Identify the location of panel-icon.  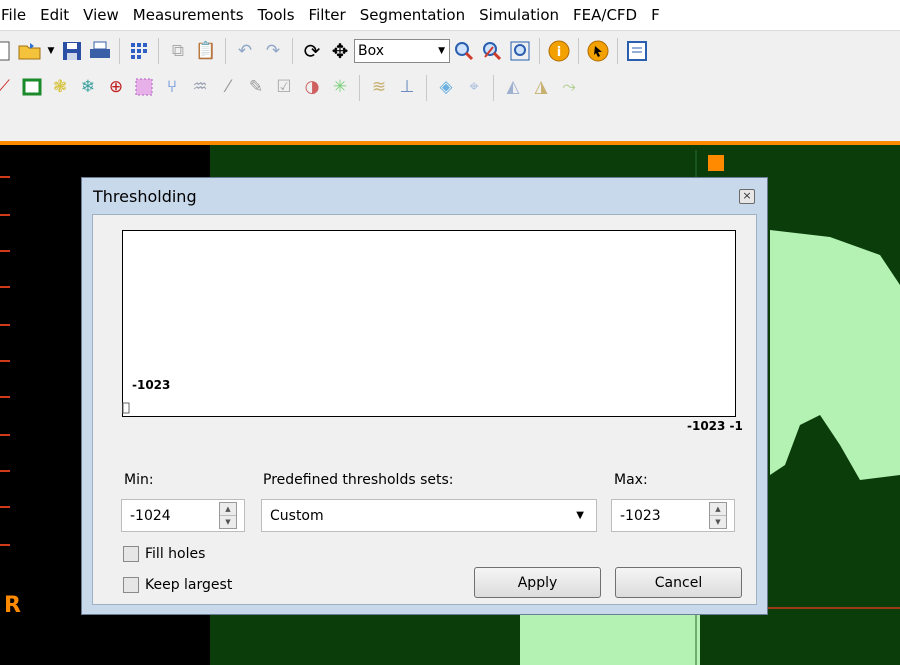
(637, 51).